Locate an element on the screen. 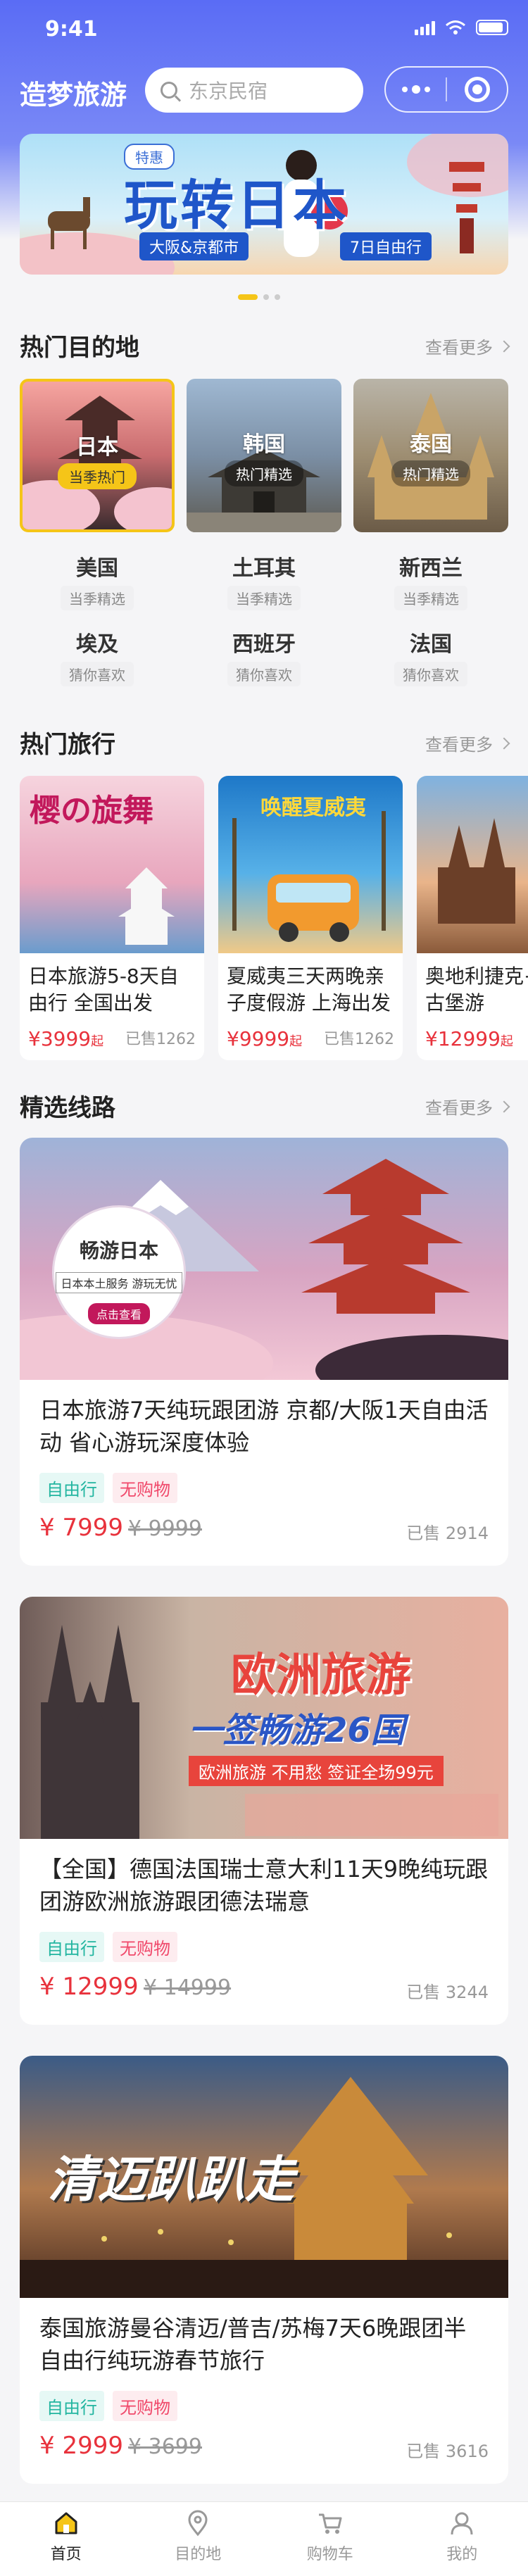 The height and width of the screenshot is (2576, 528). routes-title: 精选线路 is located at coordinates (67, 1108).